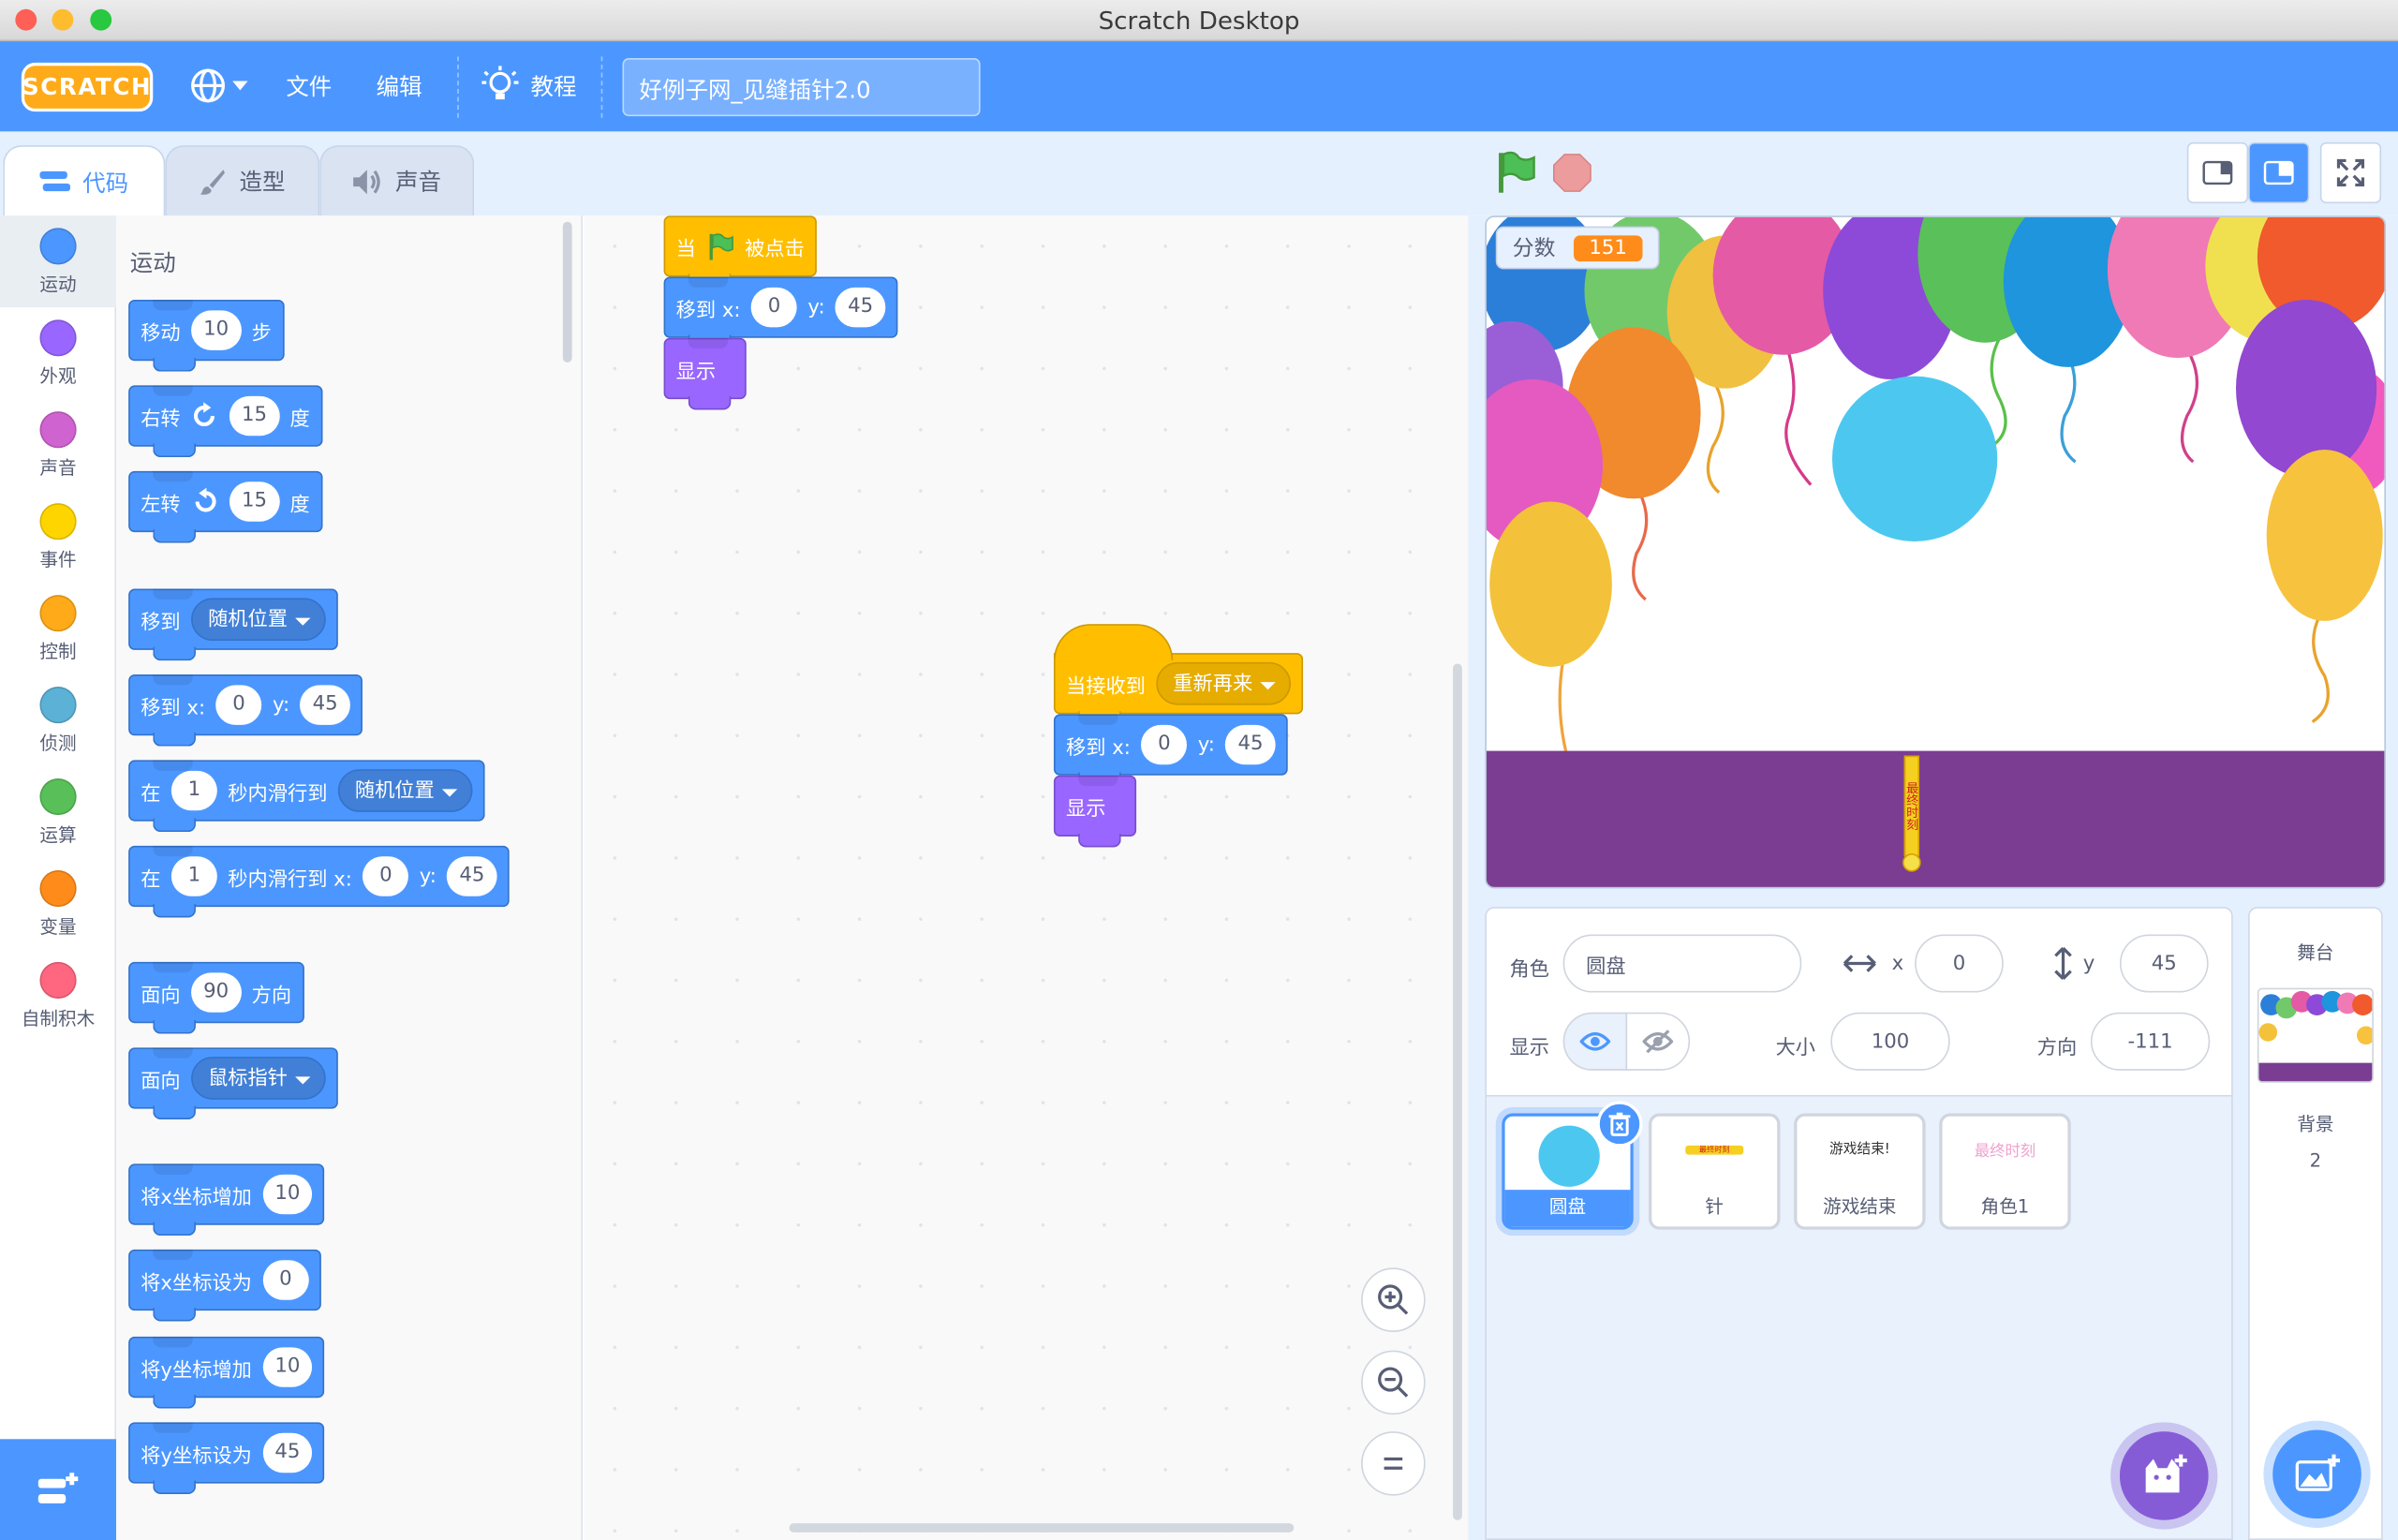  I want to click on direction-input: -111, so click(2150, 1041).